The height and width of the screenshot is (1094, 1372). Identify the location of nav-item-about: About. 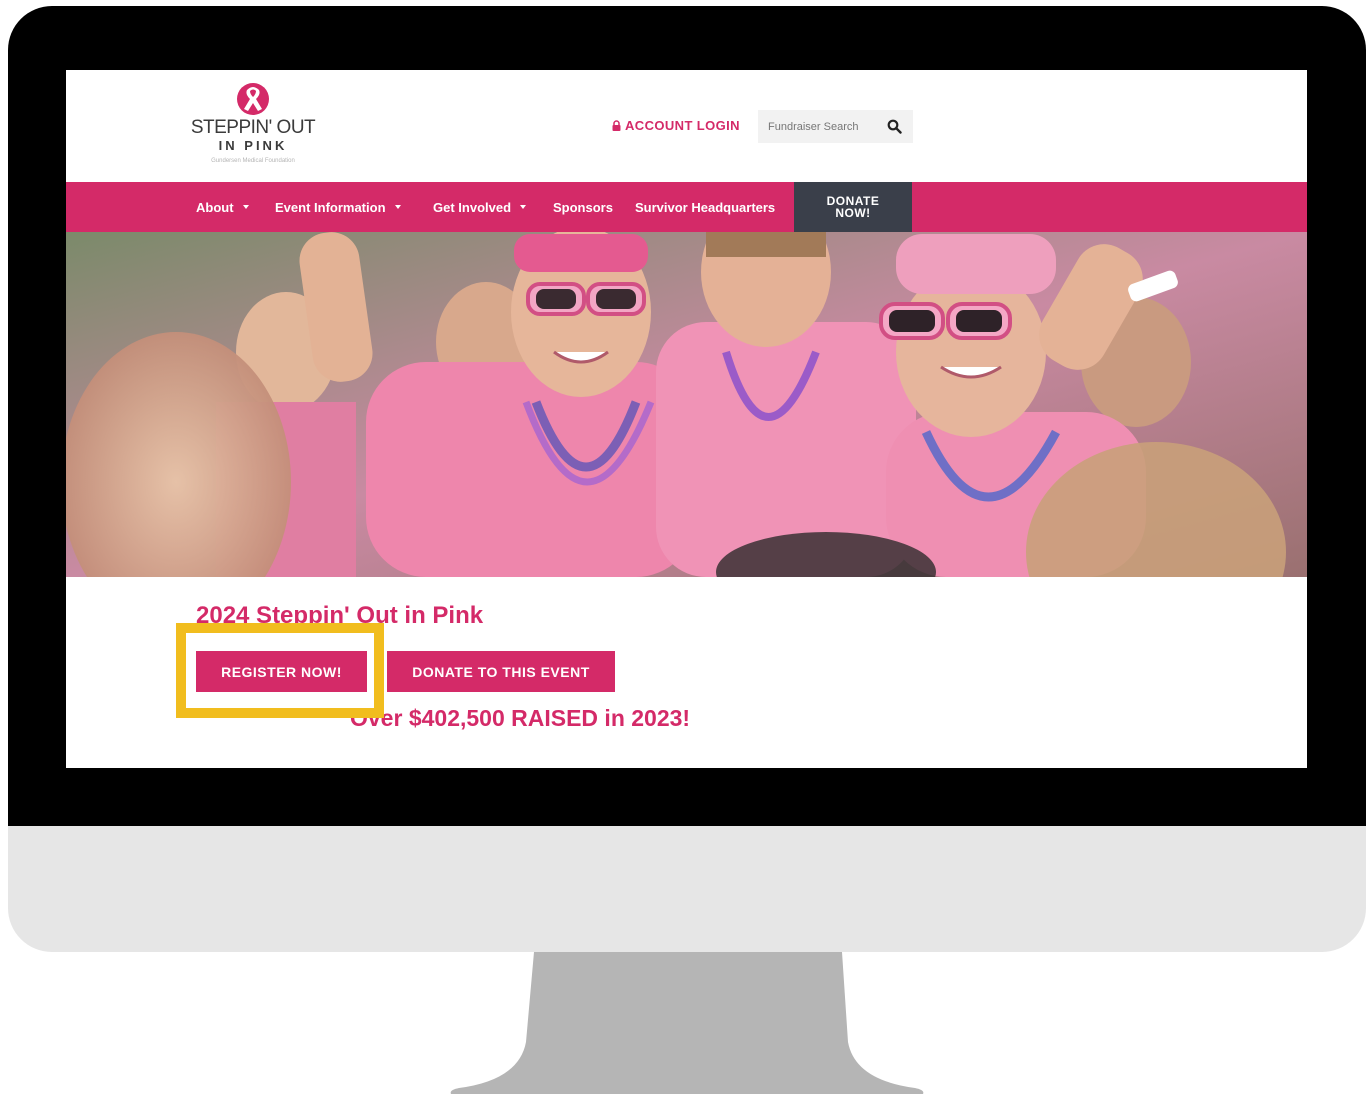
(222, 207).